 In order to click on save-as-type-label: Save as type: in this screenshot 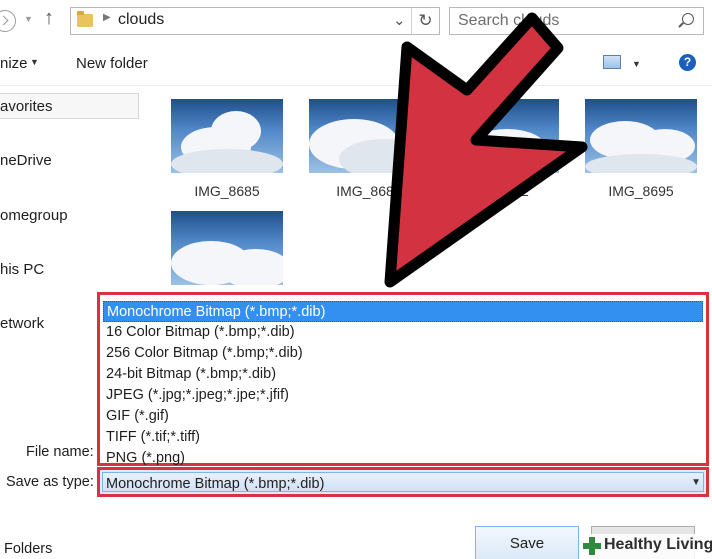, I will do `click(50, 482)`.